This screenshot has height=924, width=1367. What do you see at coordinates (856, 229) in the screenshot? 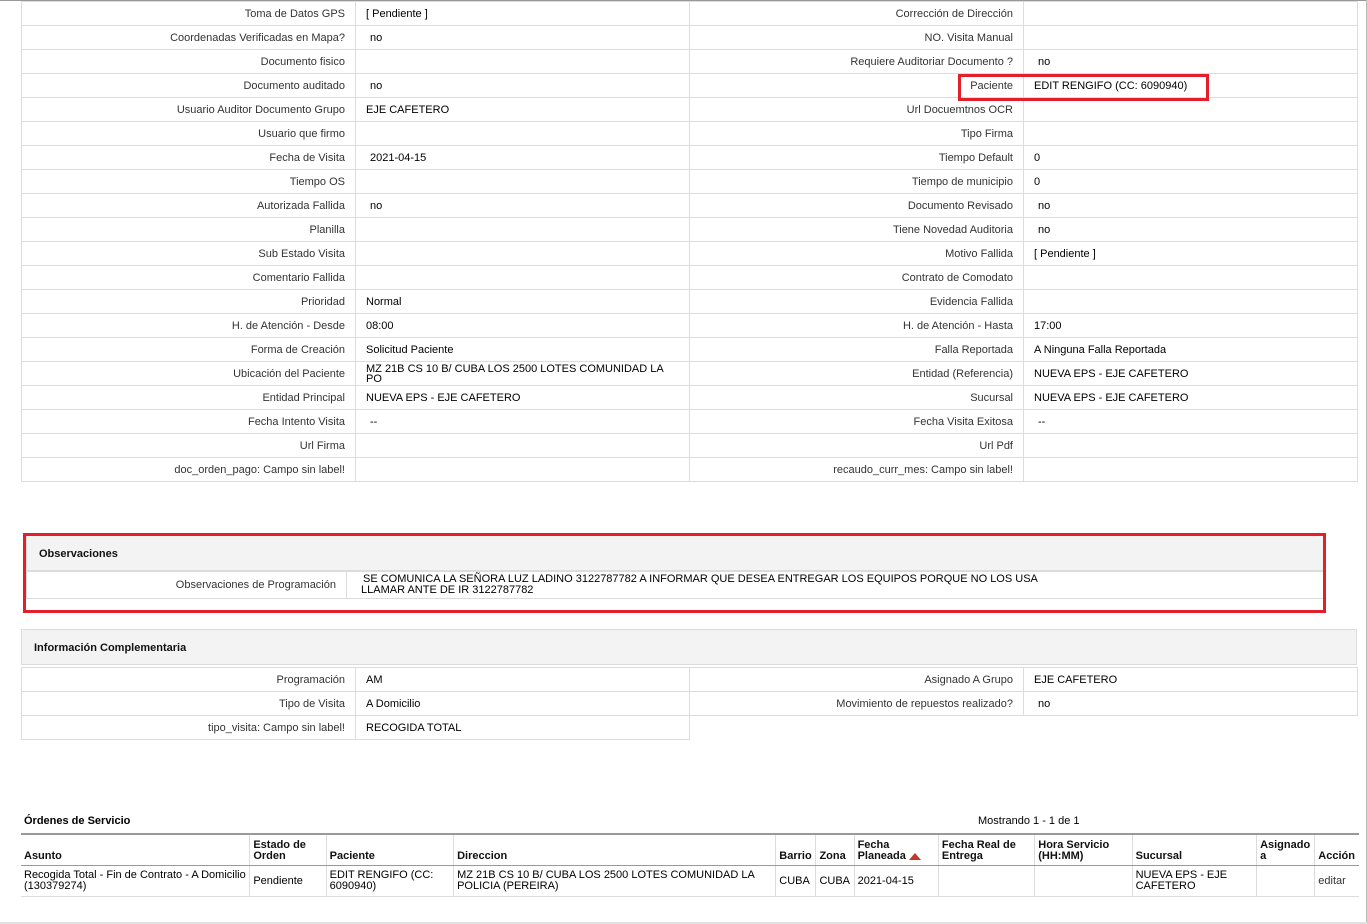
I see `field-label: Tiene Novedad Auditoria` at bounding box center [856, 229].